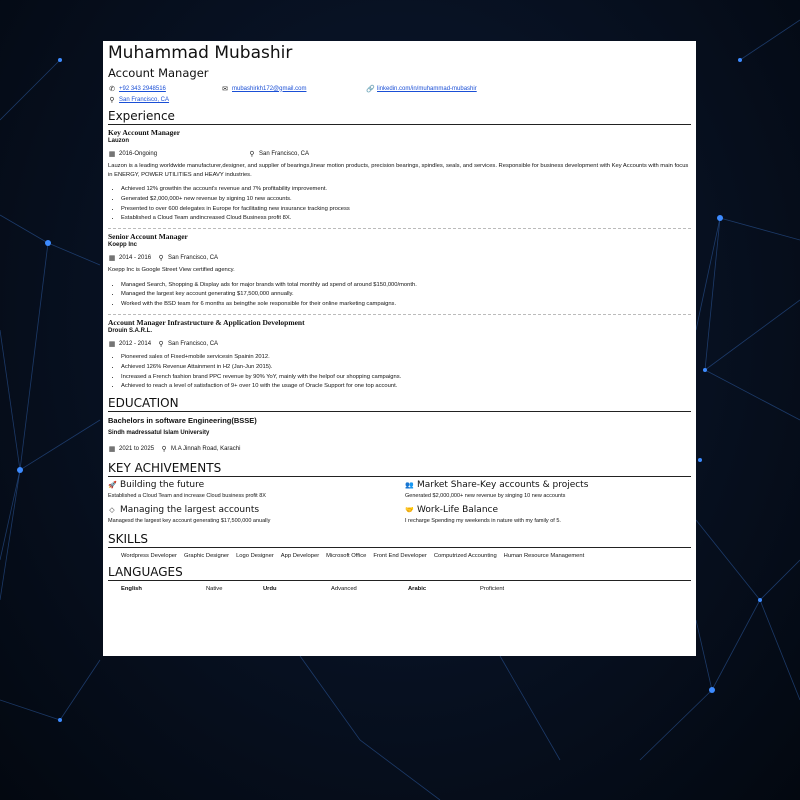  What do you see at coordinates (417, 589) in the screenshot?
I see `language-name: Arabic` at bounding box center [417, 589].